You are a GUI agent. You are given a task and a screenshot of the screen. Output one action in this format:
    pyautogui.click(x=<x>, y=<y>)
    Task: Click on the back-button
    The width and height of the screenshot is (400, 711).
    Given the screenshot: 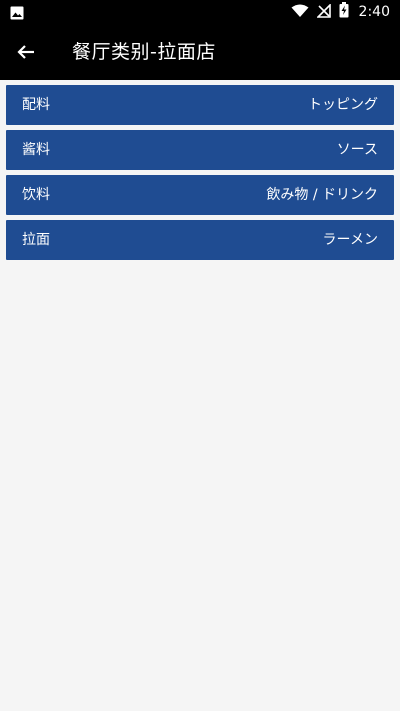 What is the action you would take?
    pyautogui.click(x=26, y=52)
    